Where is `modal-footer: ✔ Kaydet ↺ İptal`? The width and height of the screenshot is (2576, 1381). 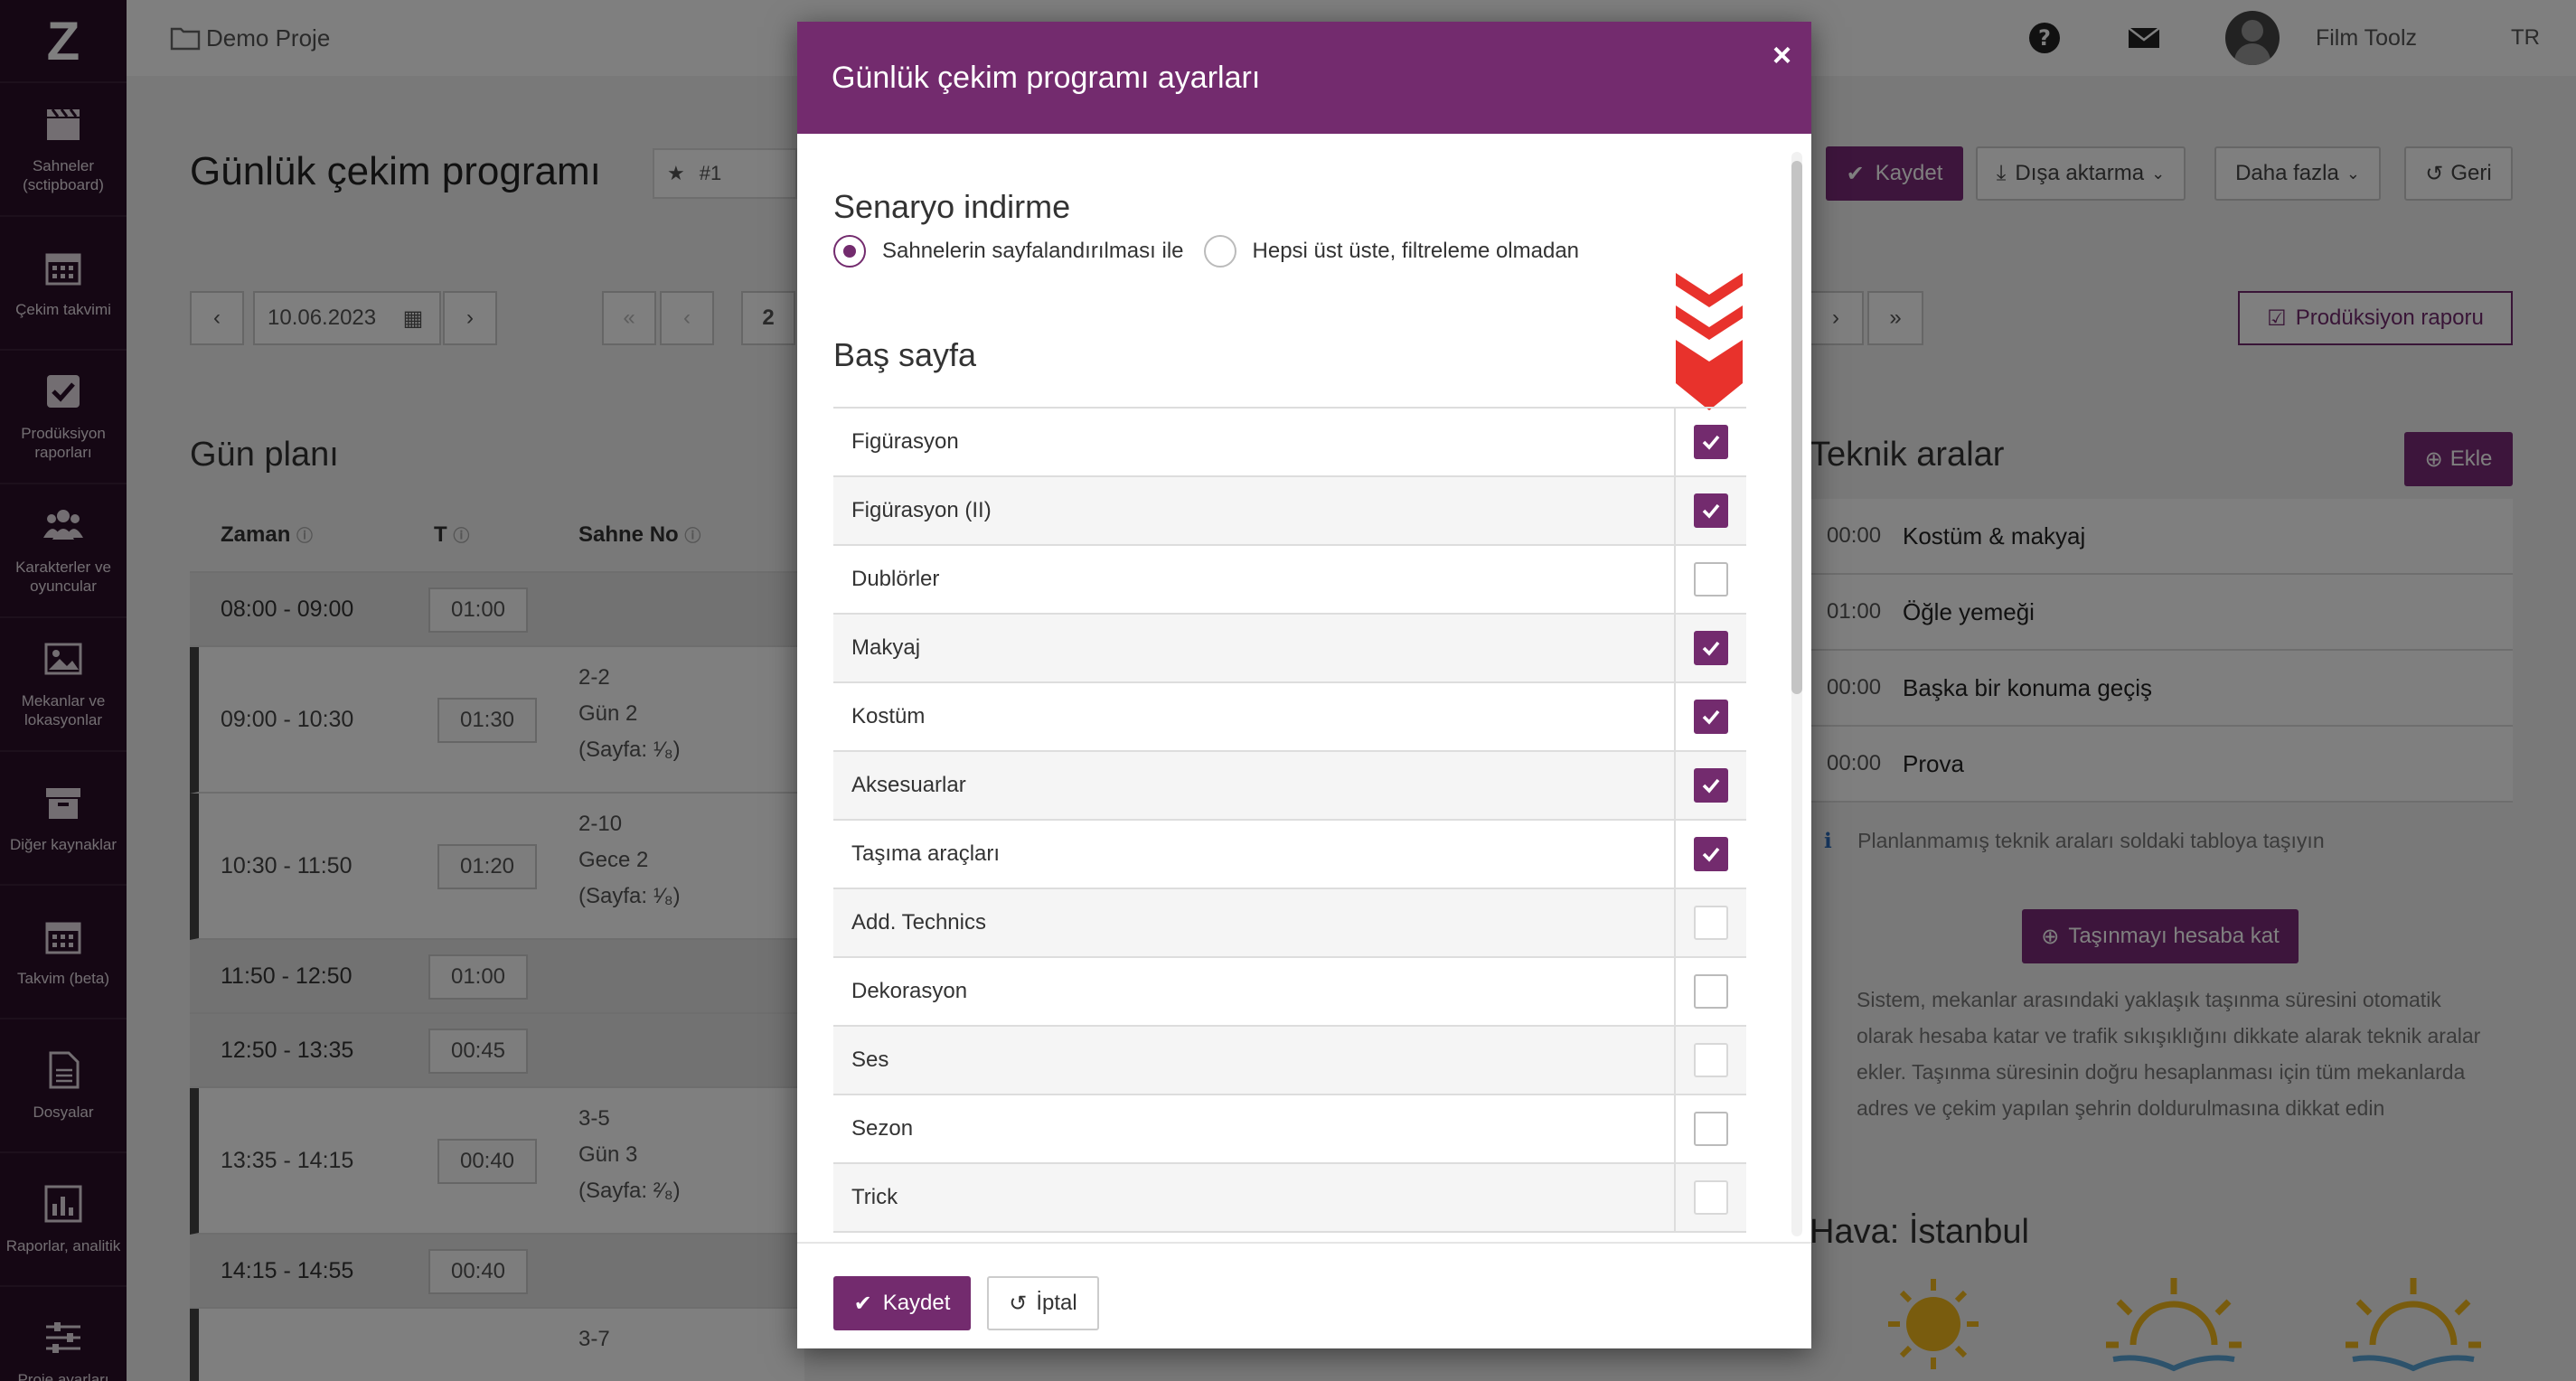 modal-footer: ✔ Kaydet ↺ İptal is located at coordinates (1304, 1295).